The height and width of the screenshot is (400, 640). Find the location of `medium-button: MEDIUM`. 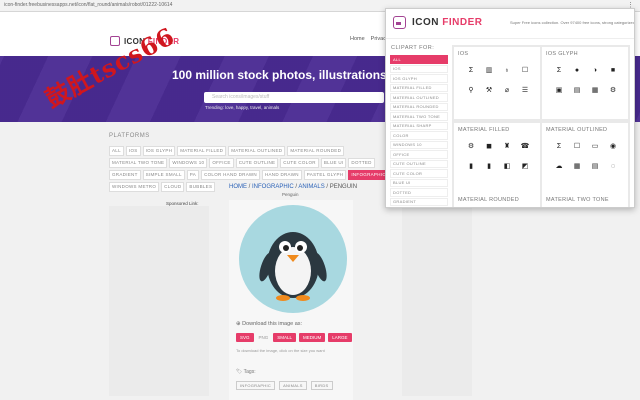

medium-button: MEDIUM is located at coordinates (312, 337).